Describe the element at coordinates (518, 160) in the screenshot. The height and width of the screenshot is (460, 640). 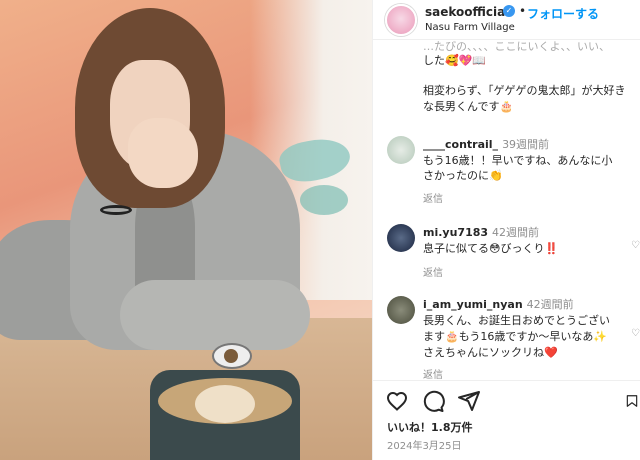
I see `comment-text: もう16歳！！早いですね、あんなに小` at that location.